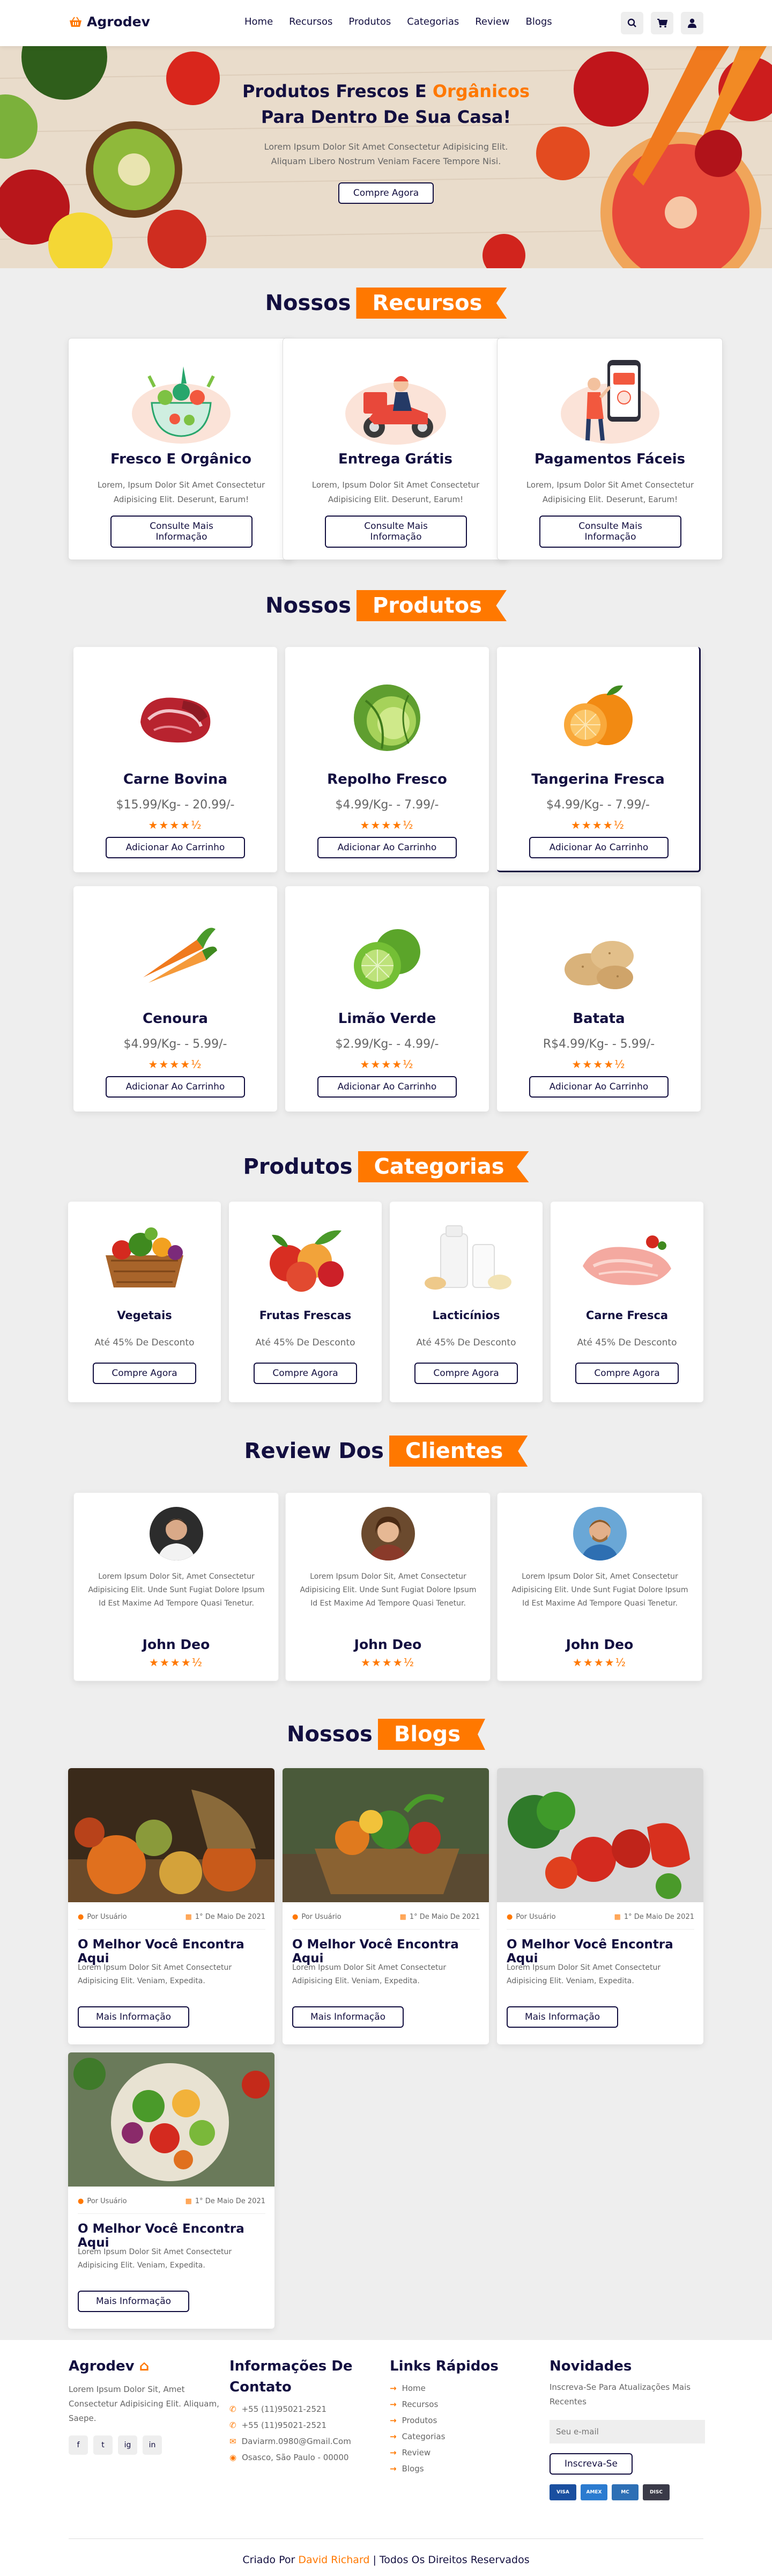 The image size is (772, 2576). I want to click on nav-recursos: Recursos, so click(310, 21).